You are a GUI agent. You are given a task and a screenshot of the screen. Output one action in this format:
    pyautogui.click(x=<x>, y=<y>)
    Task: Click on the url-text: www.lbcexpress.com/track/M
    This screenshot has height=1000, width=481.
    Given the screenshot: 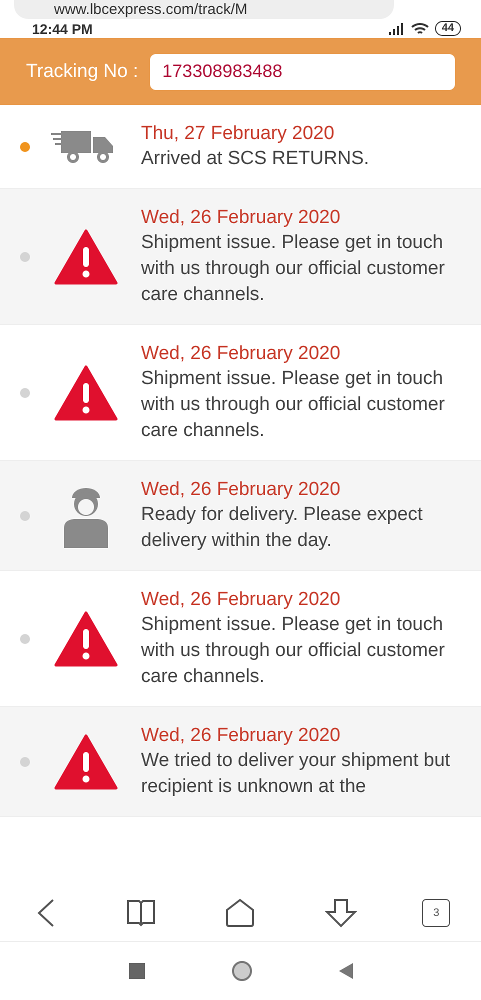 What is the action you would take?
    pyautogui.click(x=151, y=9)
    